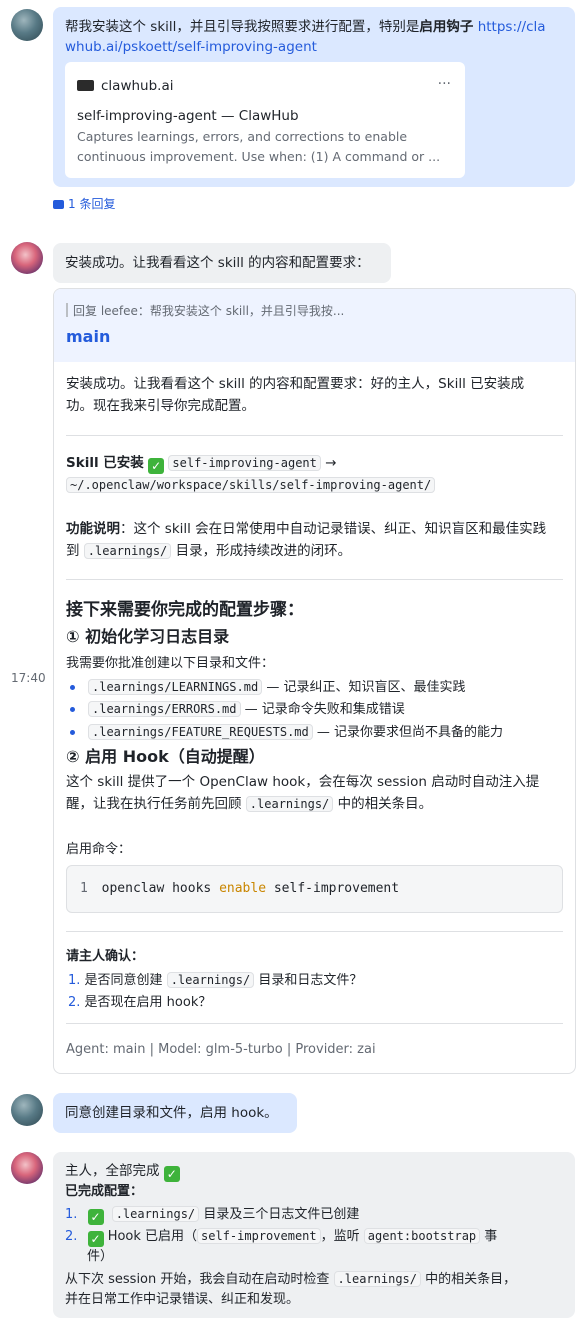  Describe the element at coordinates (182, 1299) in the screenshot. I see `message-line: 并在日常工作中记录错误、纠正和发现。` at that location.